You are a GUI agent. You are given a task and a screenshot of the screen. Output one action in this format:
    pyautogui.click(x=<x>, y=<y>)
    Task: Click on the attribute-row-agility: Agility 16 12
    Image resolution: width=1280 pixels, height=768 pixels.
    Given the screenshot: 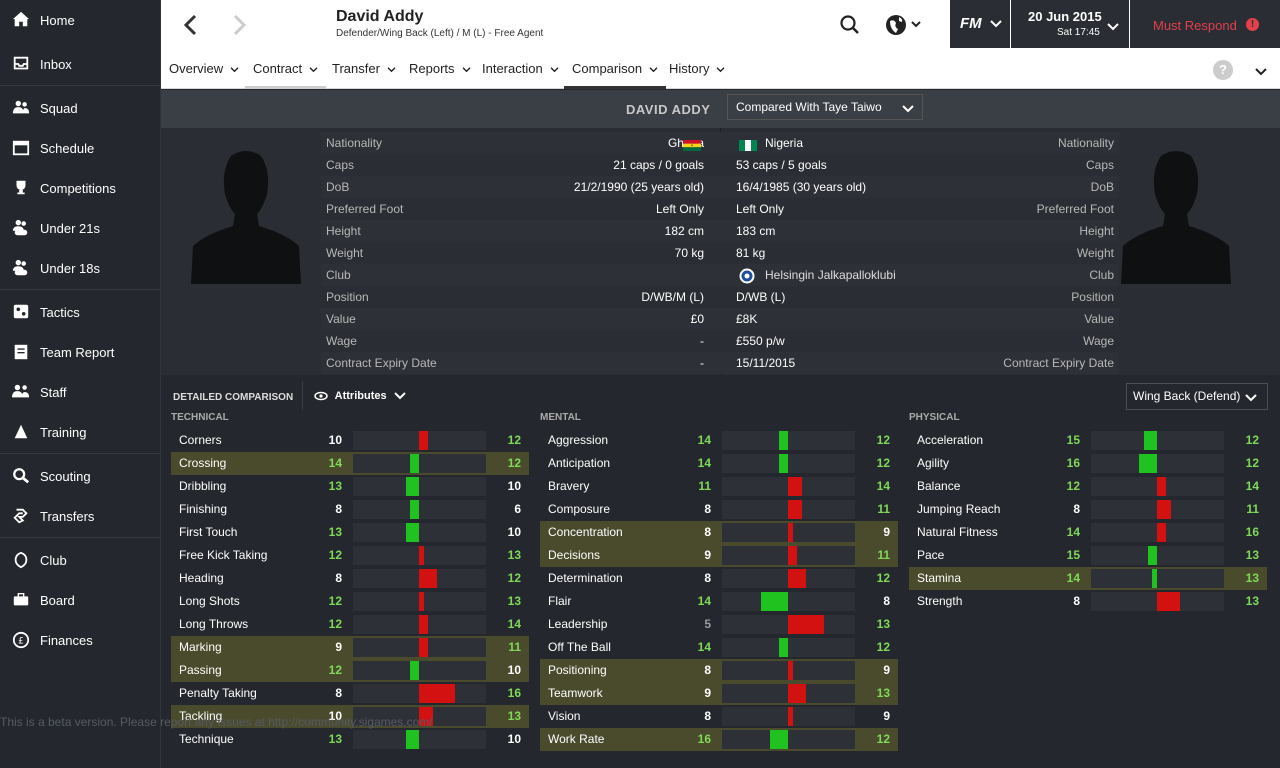 What is the action you would take?
    pyautogui.click(x=1088, y=463)
    